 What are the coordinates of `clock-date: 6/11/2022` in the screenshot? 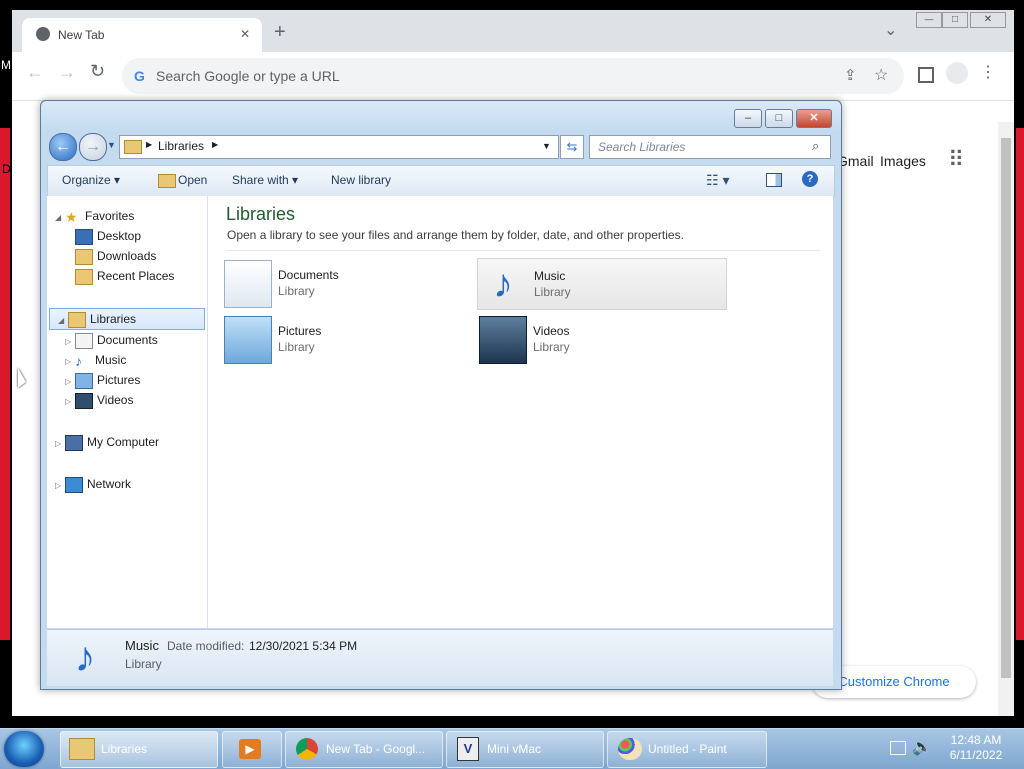 It's located at (976, 755).